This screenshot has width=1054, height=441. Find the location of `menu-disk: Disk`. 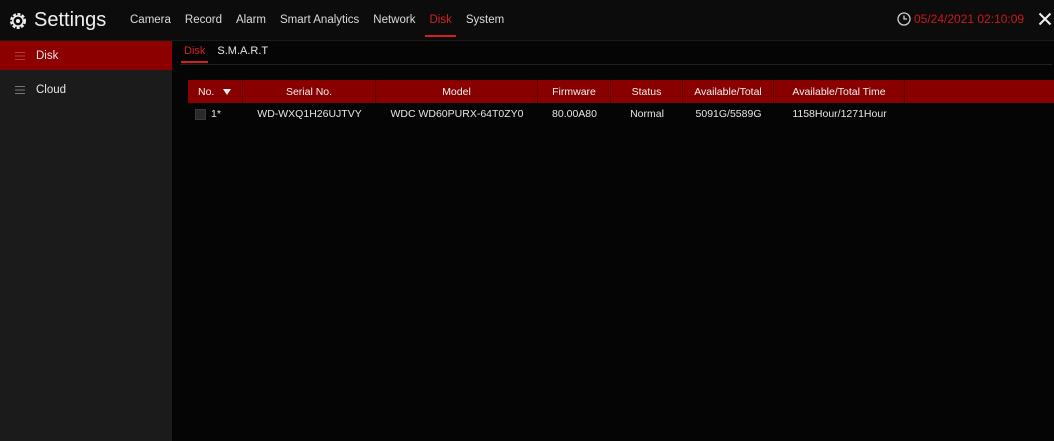

menu-disk: Disk is located at coordinates (441, 20).